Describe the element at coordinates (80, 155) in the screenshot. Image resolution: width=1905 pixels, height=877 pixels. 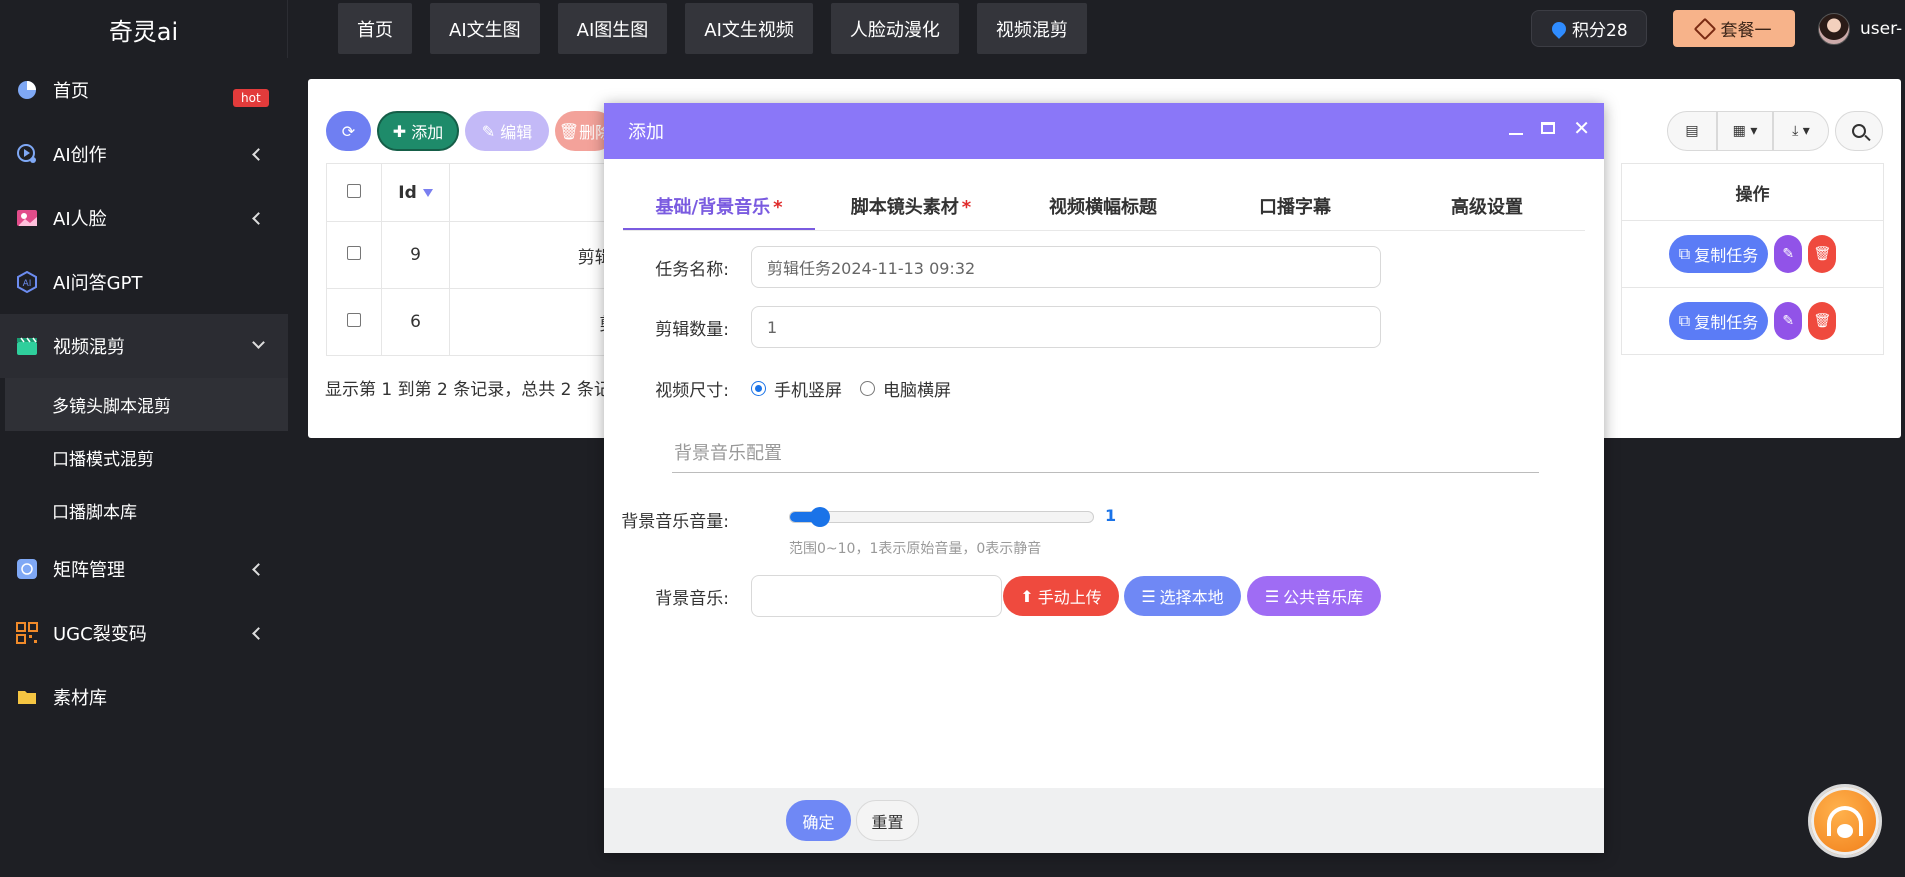
I see `sidebar-item-label: AI创作` at that location.